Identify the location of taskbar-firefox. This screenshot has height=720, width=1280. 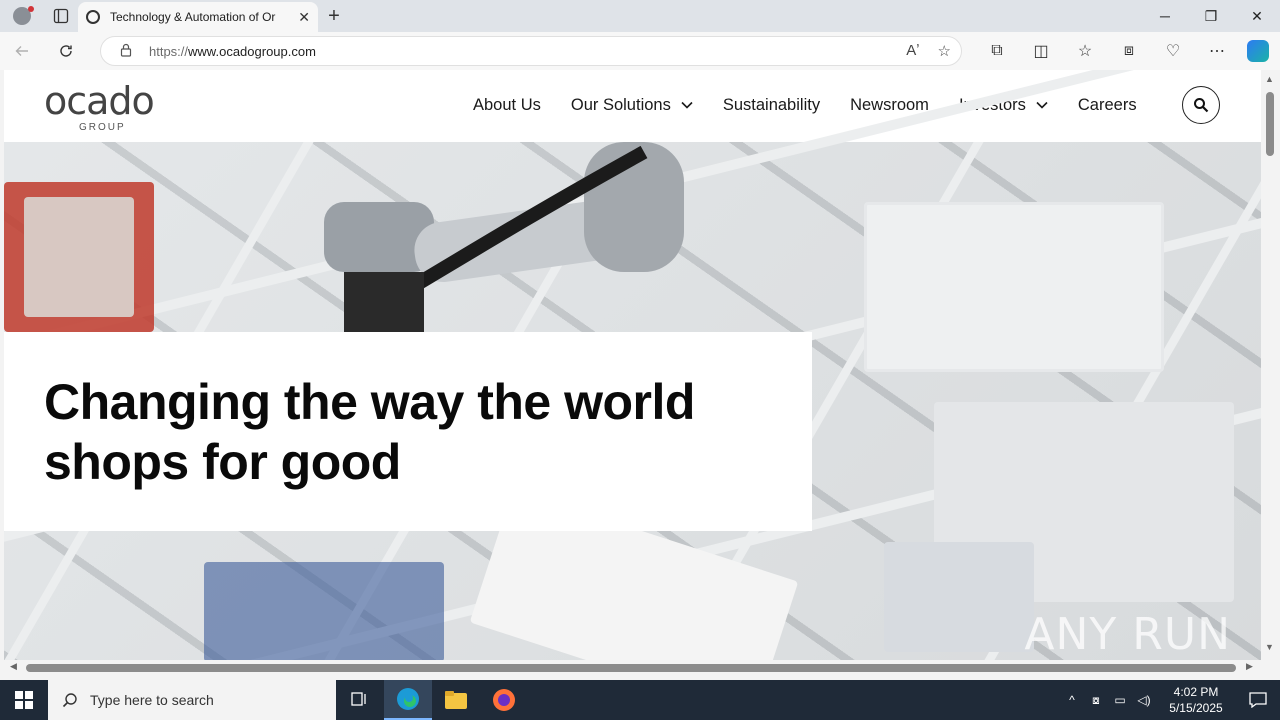
(504, 700).